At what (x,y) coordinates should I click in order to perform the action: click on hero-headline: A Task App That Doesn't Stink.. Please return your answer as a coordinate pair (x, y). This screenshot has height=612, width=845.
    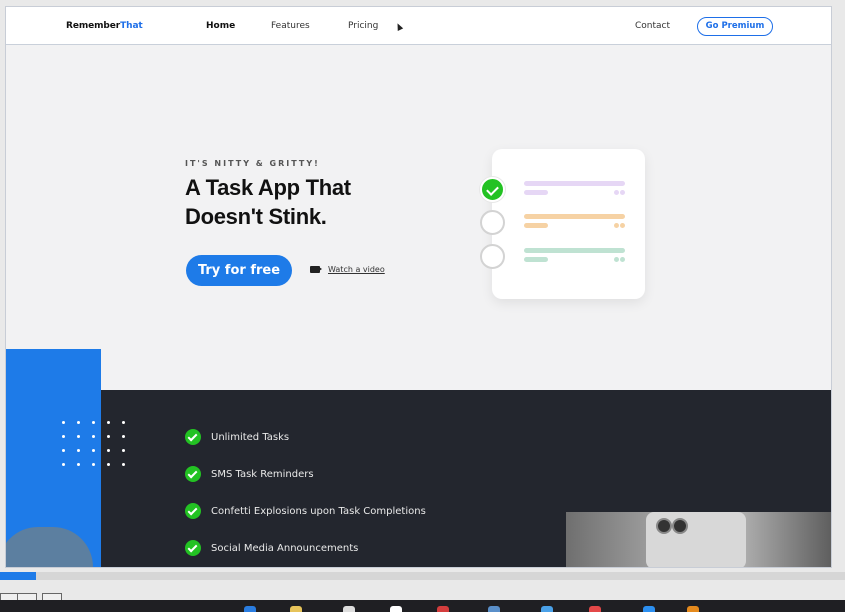
    Looking at the image, I should click on (268, 202).